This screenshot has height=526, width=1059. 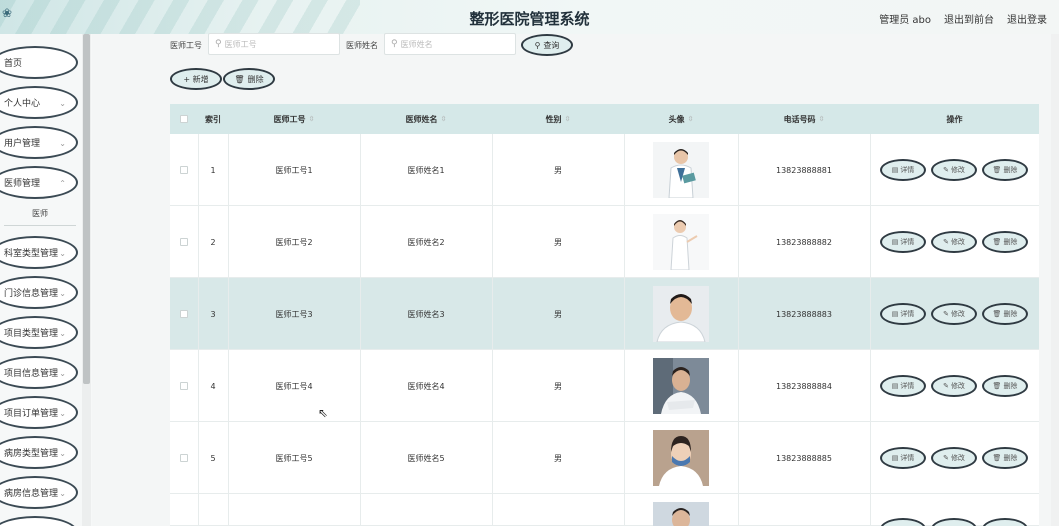 What do you see at coordinates (274, 44) in the screenshot?
I see `doctor-id-input: ⚲ 医师工号` at bounding box center [274, 44].